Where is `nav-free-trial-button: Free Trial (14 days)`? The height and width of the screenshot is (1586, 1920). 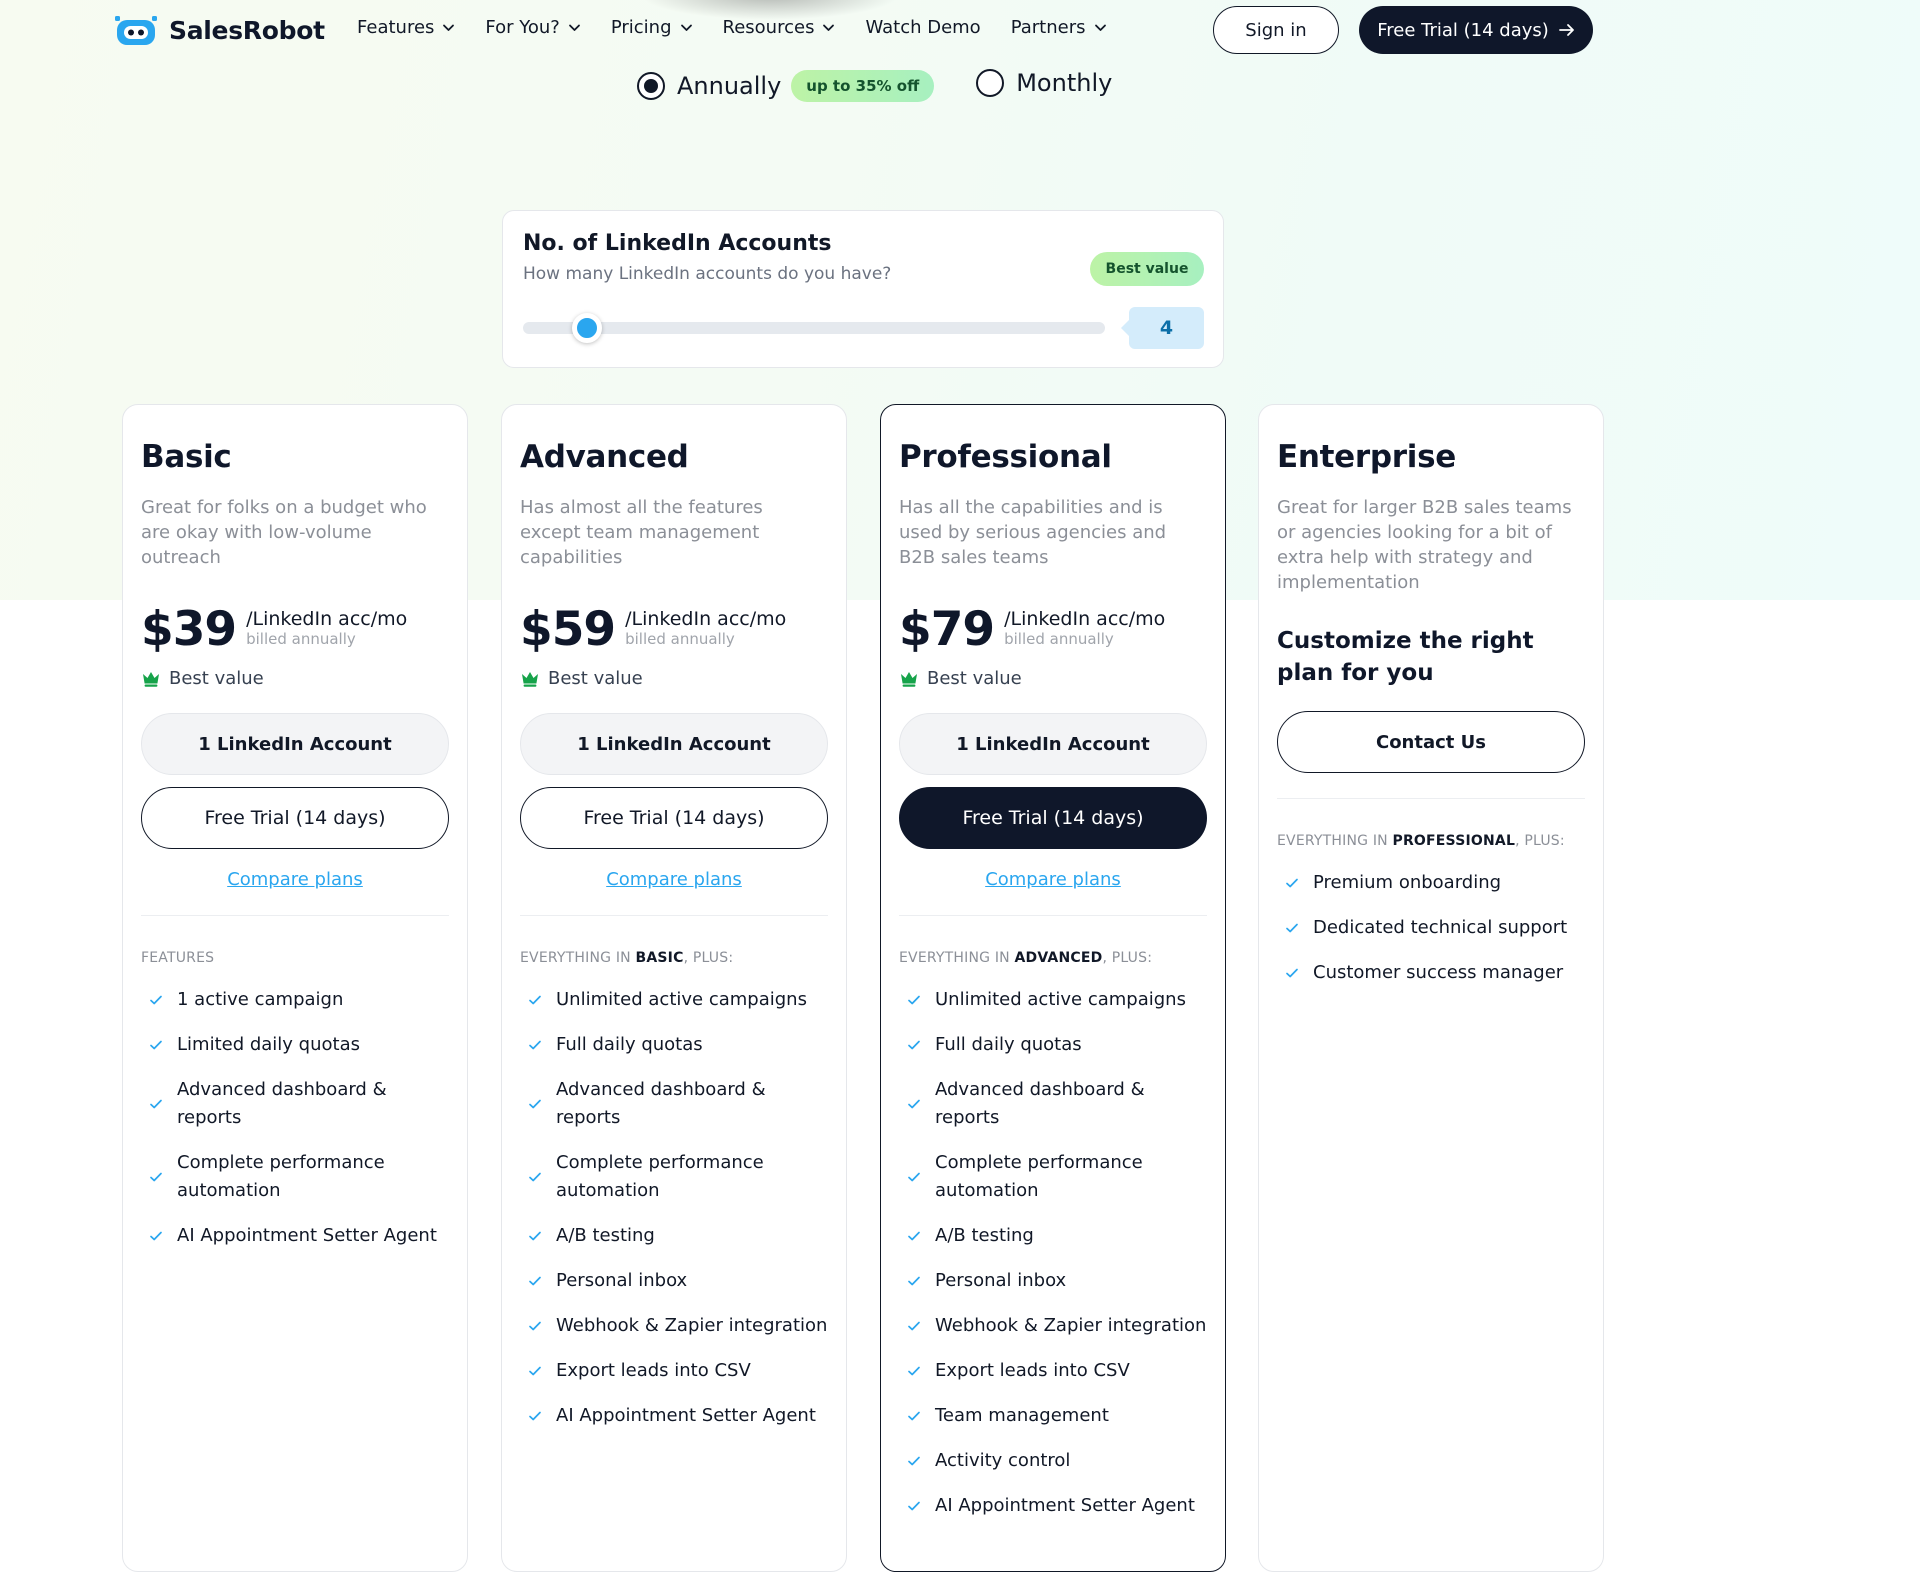
nav-free-trial-button: Free Trial (14 days) is located at coordinates (1476, 30).